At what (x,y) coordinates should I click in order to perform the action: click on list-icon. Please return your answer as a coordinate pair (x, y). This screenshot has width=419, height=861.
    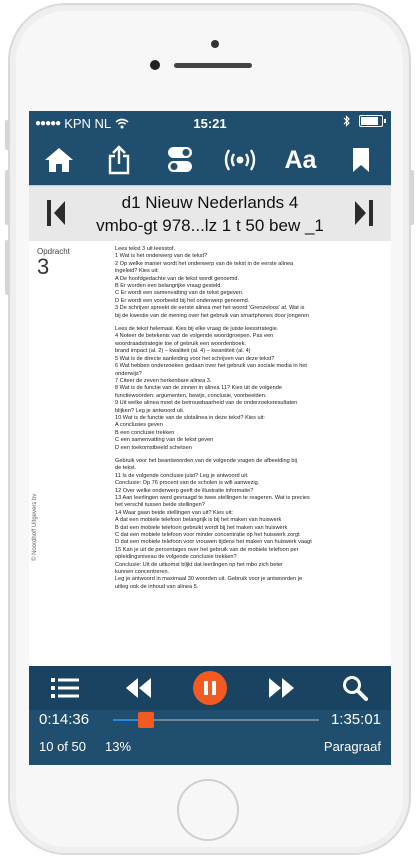
    Looking at the image, I should click on (65, 688).